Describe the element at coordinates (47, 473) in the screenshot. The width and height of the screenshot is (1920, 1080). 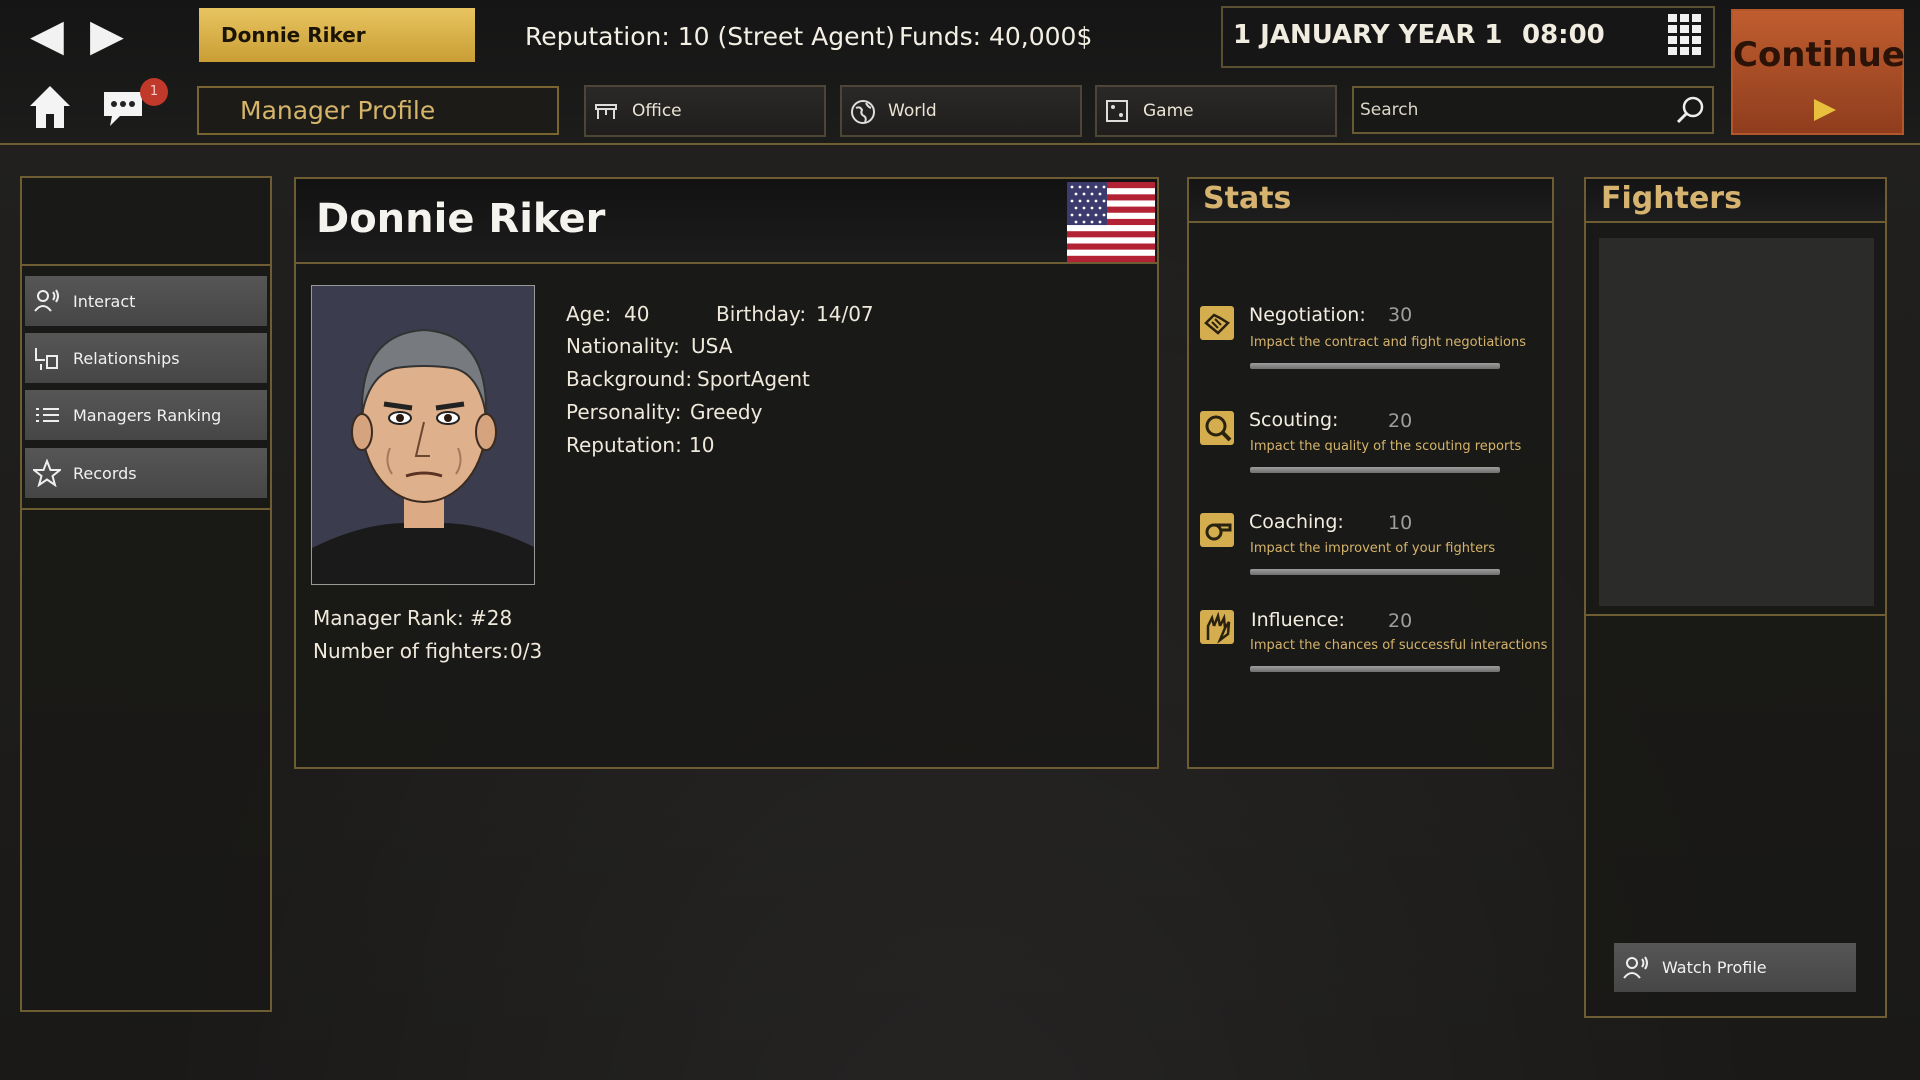
I see `star-icon` at that location.